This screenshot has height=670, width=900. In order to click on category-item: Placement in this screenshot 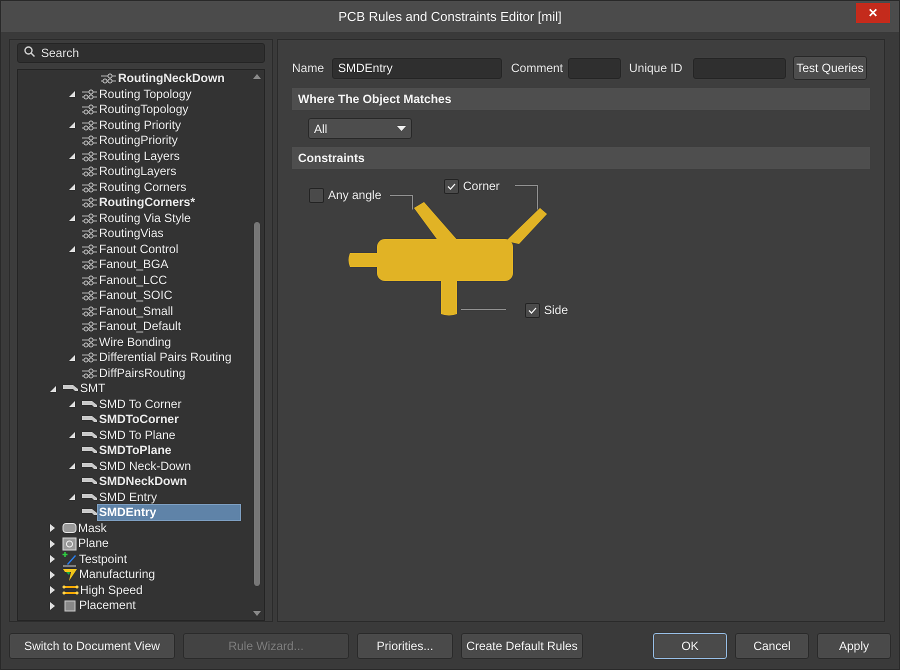, I will do `click(107, 606)`.